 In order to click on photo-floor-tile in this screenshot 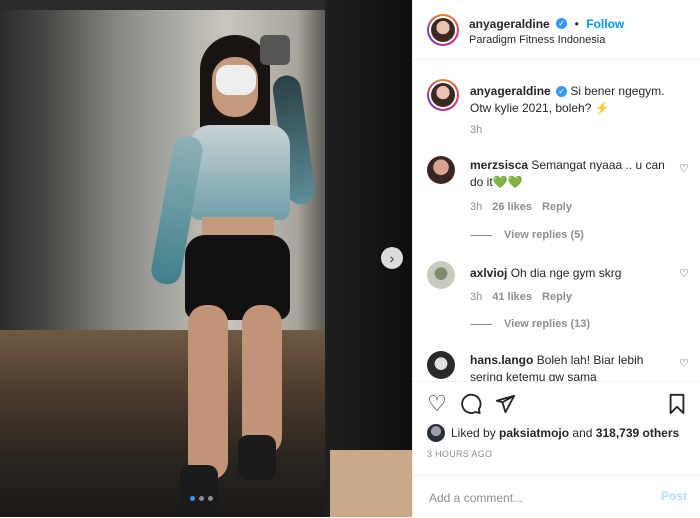, I will do `click(371, 483)`.